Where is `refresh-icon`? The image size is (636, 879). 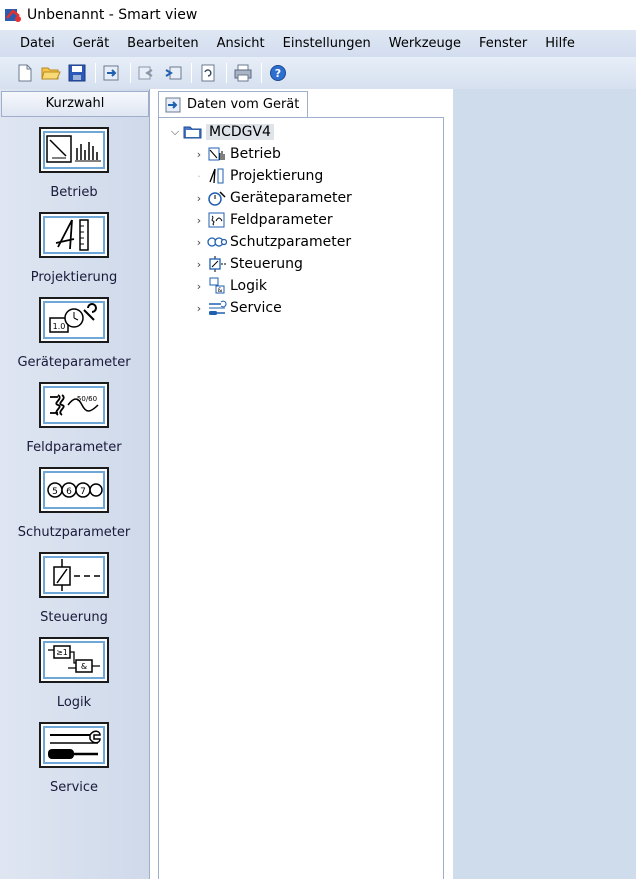 refresh-icon is located at coordinates (208, 73).